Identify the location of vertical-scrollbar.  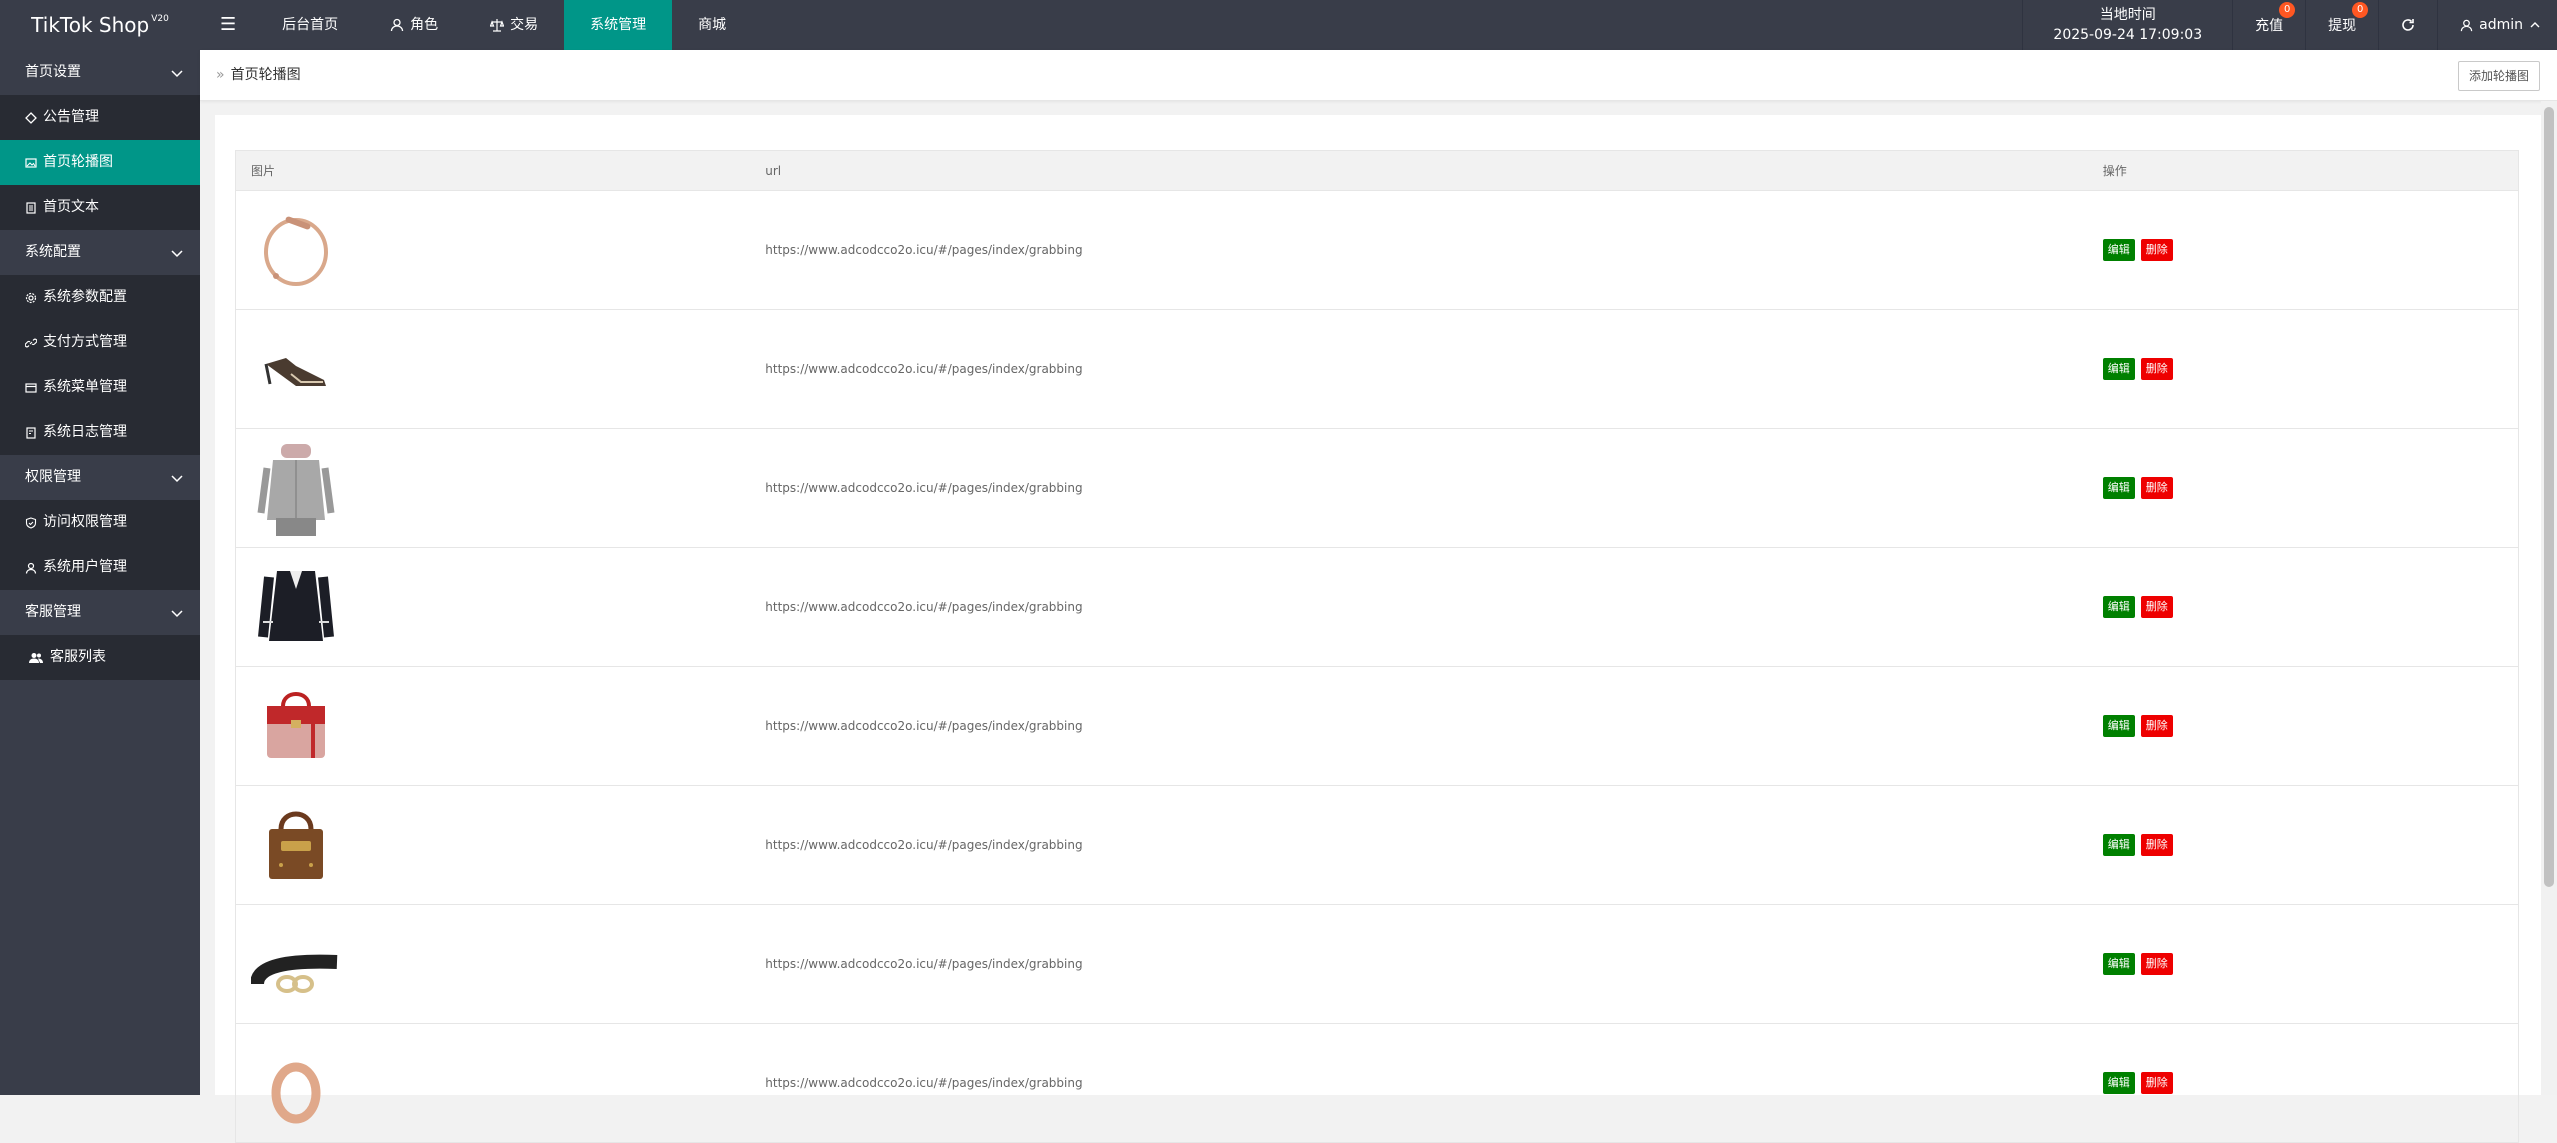
(2549, 598).